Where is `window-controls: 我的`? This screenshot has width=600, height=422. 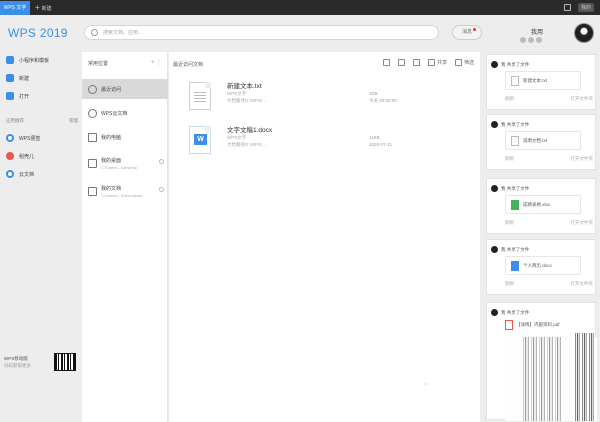
window-controls: 我的 is located at coordinates (578, 7).